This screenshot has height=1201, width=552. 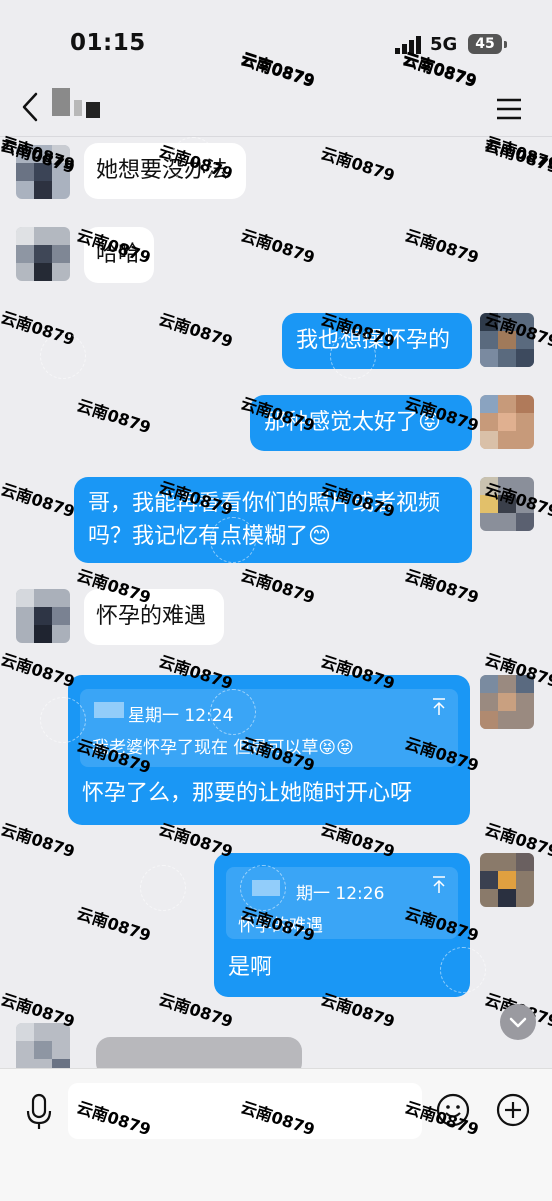 I want to click on message-text-line: 哥，我能再看看你们的照片或者视频, so click(x=264, y=503).